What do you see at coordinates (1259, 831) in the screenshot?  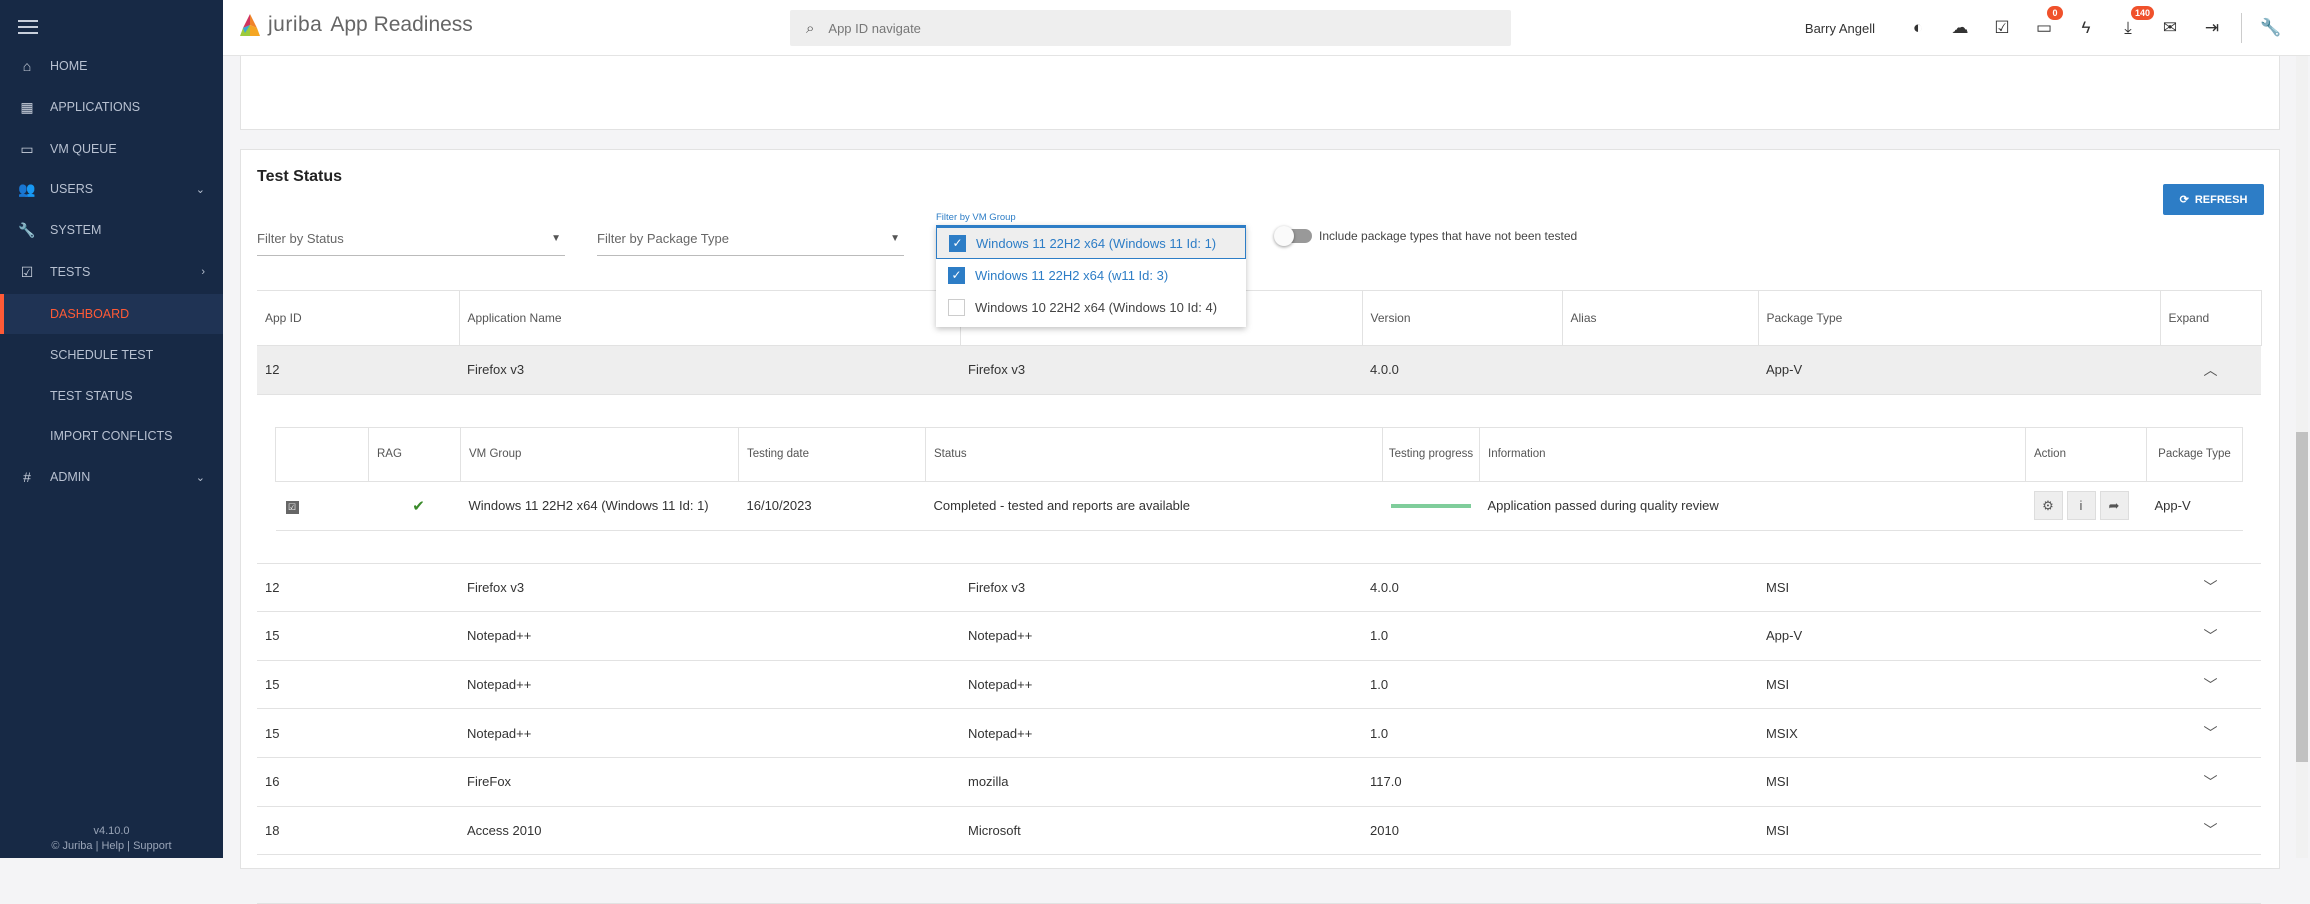 I see `table-row: 18 Access 2010 Microsoft 2010 MSI ﹀` at bounding box center [1259, 831].